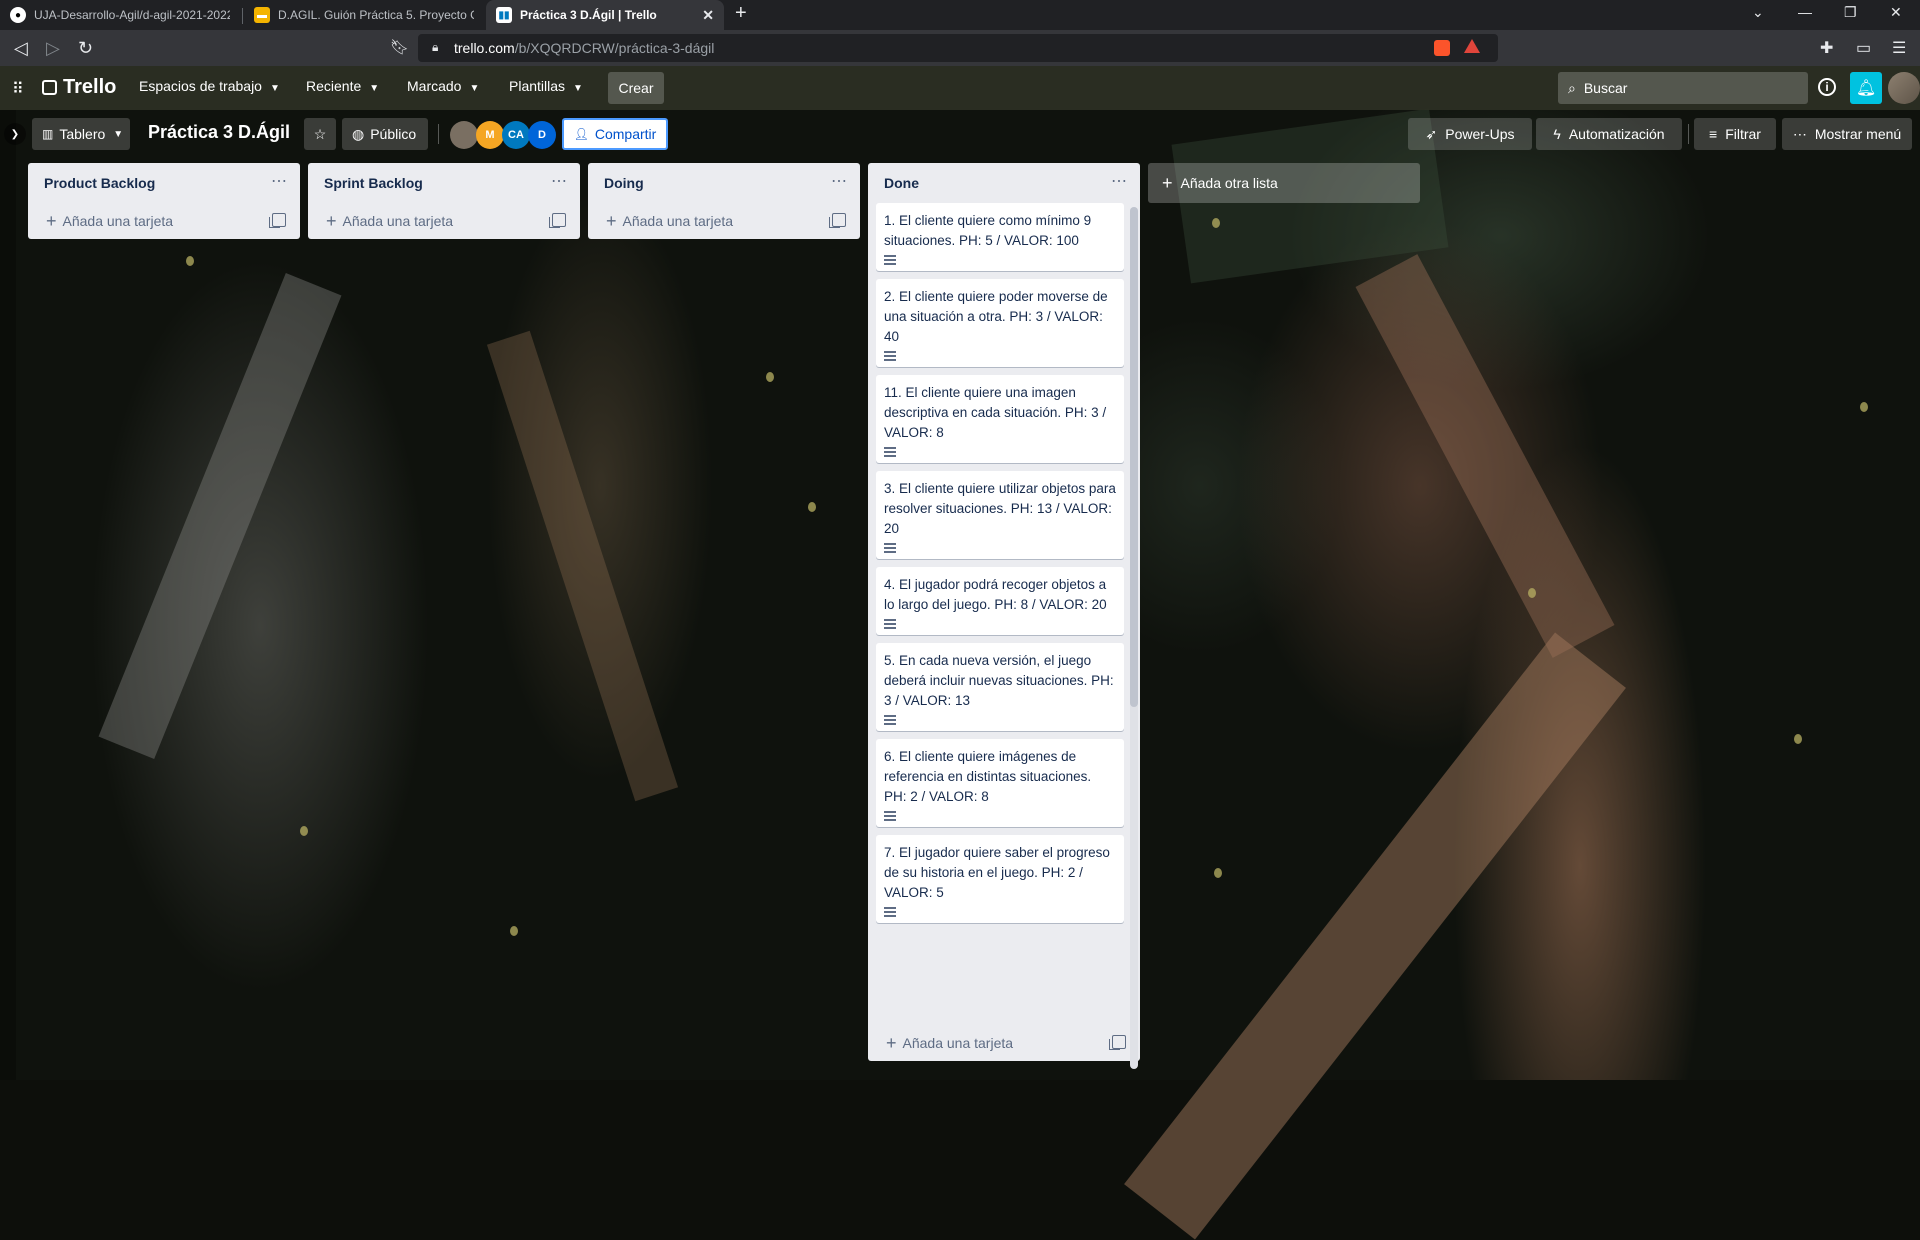 Image resolution: width=1920 pixels, height=1240 pixels. What do you see at coordinates (678, 221) in the screenshot?
I see `add-card-label: Añada una tarjeta` at bounding box center [678, 221].